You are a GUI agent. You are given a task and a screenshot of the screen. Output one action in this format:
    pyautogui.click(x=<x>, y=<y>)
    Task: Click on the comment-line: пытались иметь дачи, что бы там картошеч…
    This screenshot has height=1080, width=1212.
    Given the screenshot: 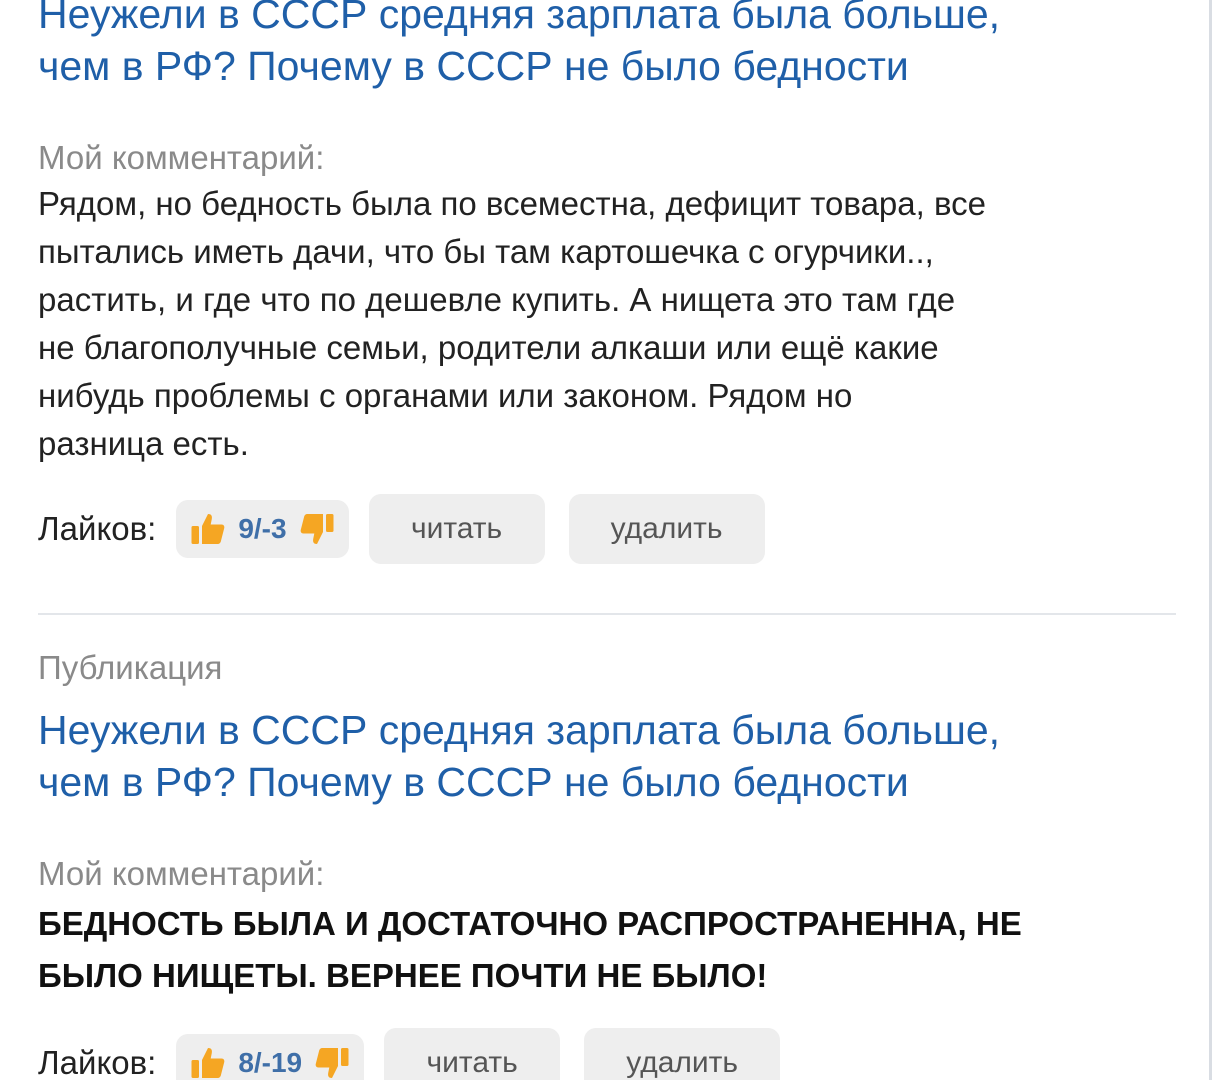 What is the action you would take?
    pyautogui.click(x=486, y=251)
    